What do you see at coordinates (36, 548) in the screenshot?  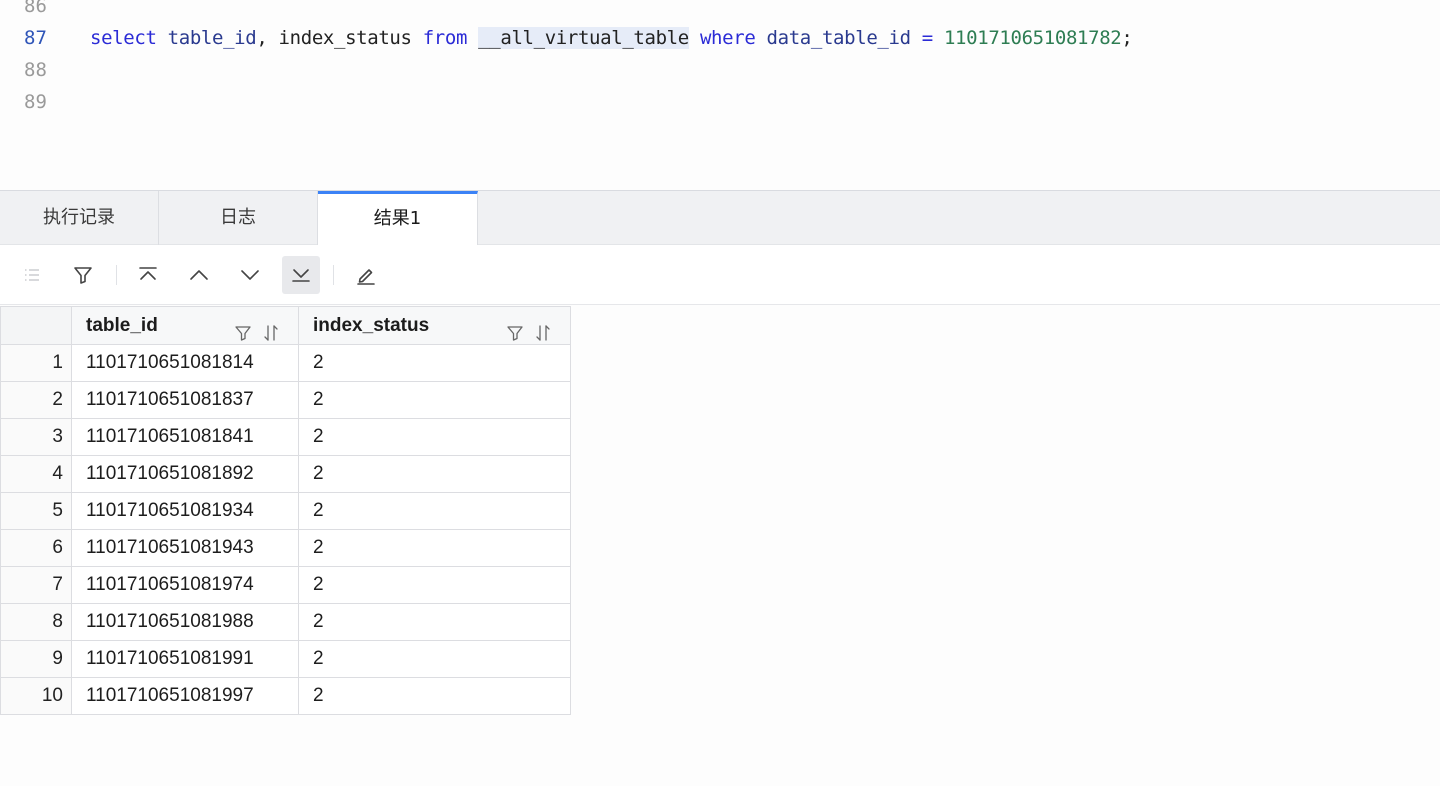 I see `row-number: 6` at bounding box center [36, 548].